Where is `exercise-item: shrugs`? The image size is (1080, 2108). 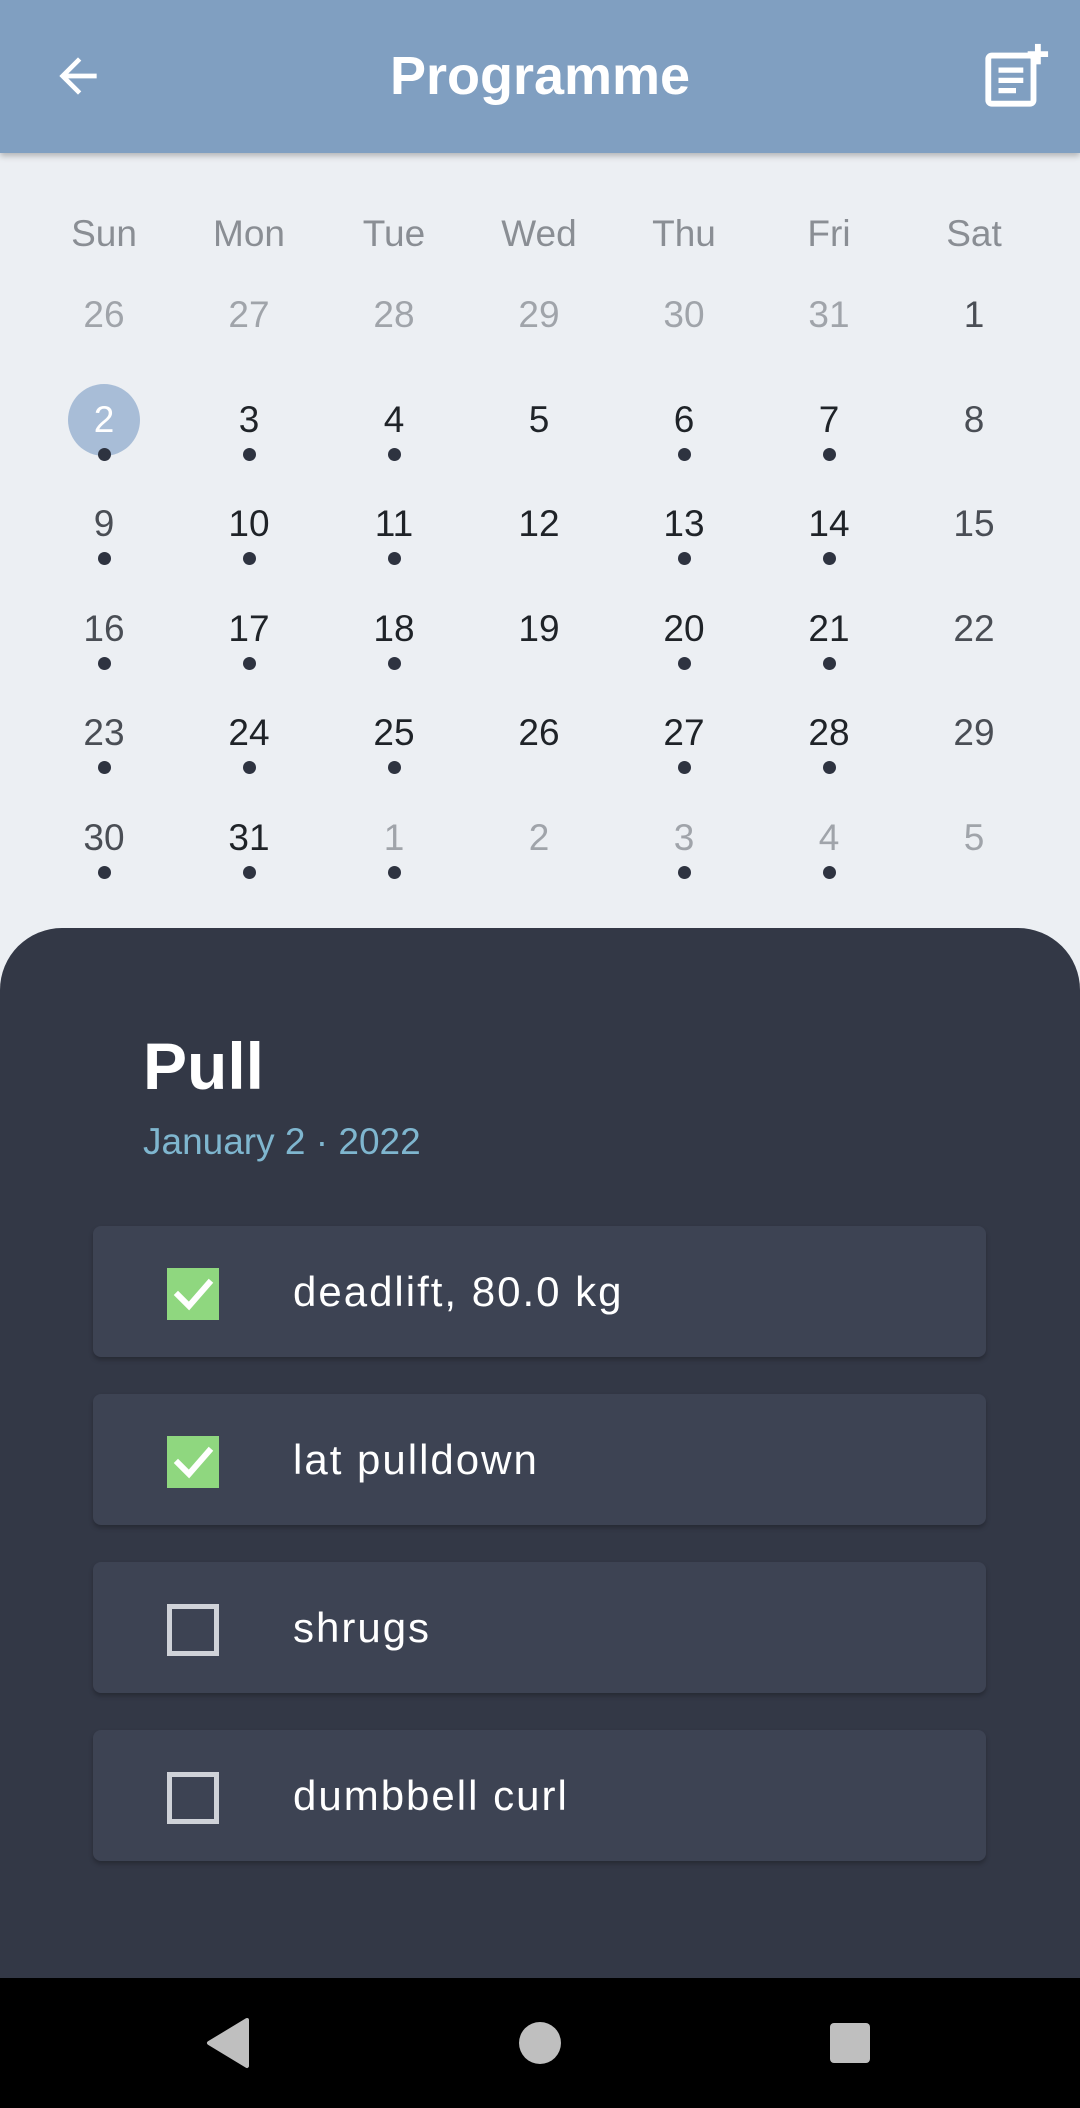 exercise-item: shrugs is located at coordinates (539, 1627).